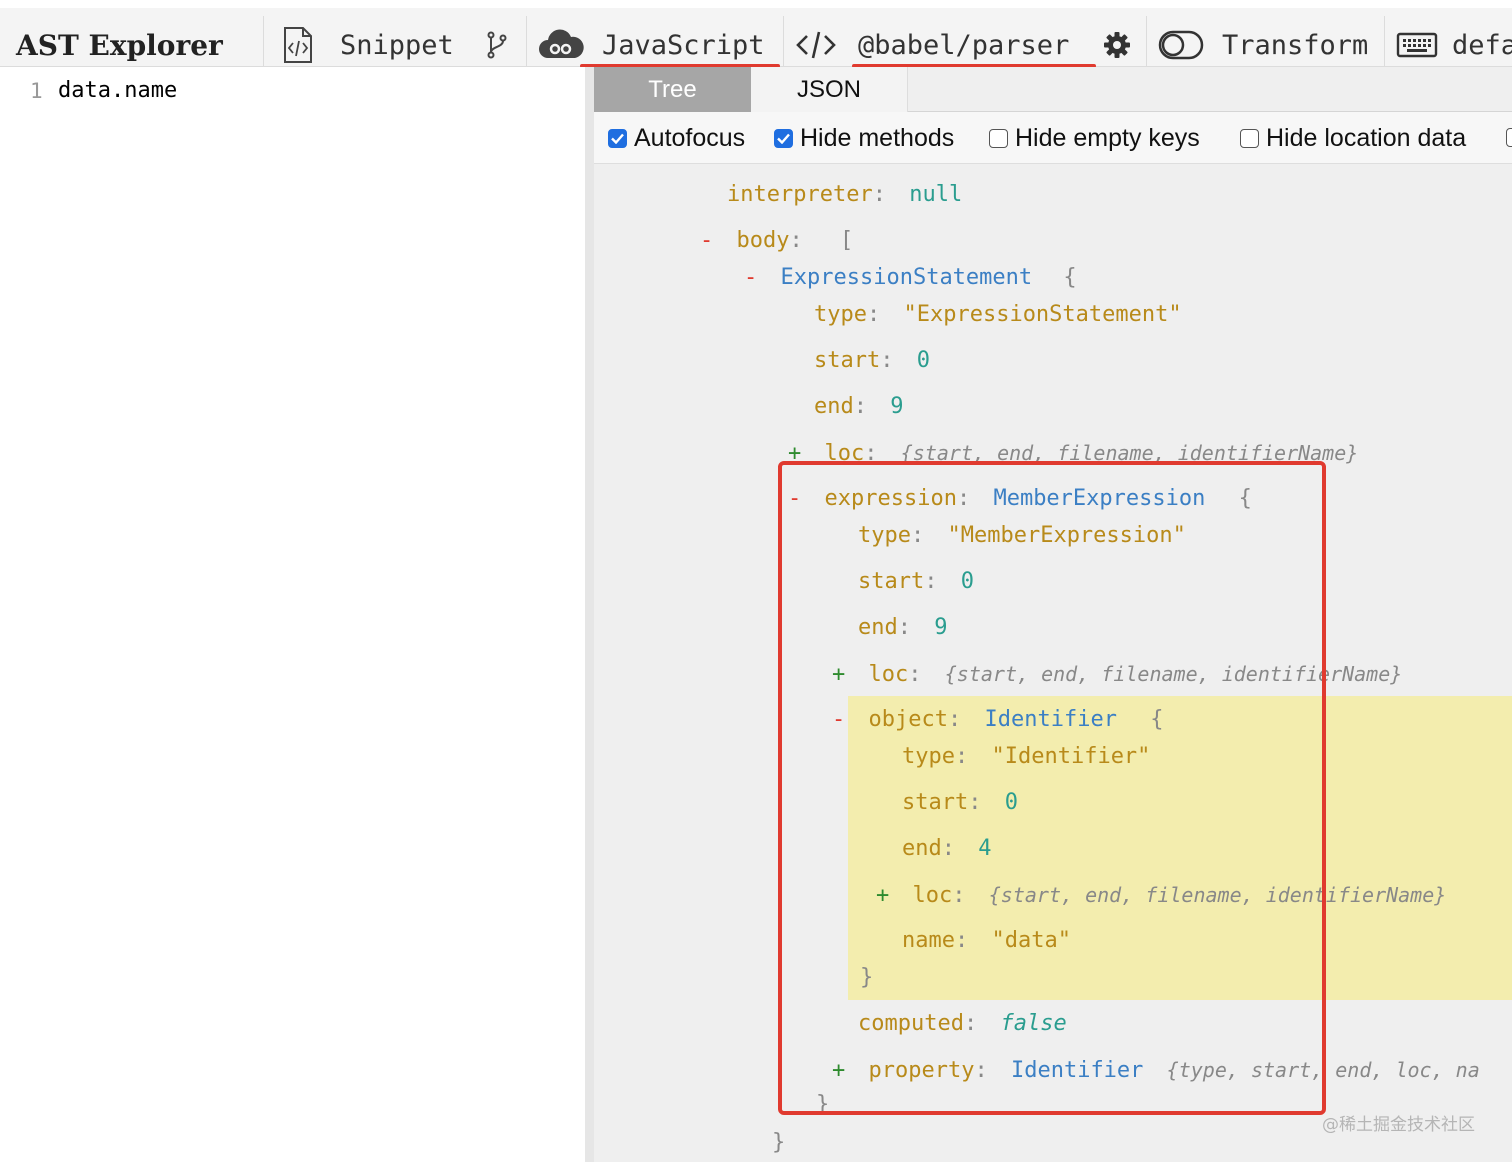 Image resolution: width=1512 pixels, height=1162 pixels. I want to click on option-label: Autofocus, so click(690, 138).